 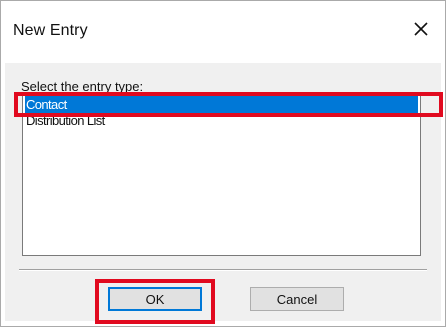 I want to click on close-button, so click(x=421, y=29).